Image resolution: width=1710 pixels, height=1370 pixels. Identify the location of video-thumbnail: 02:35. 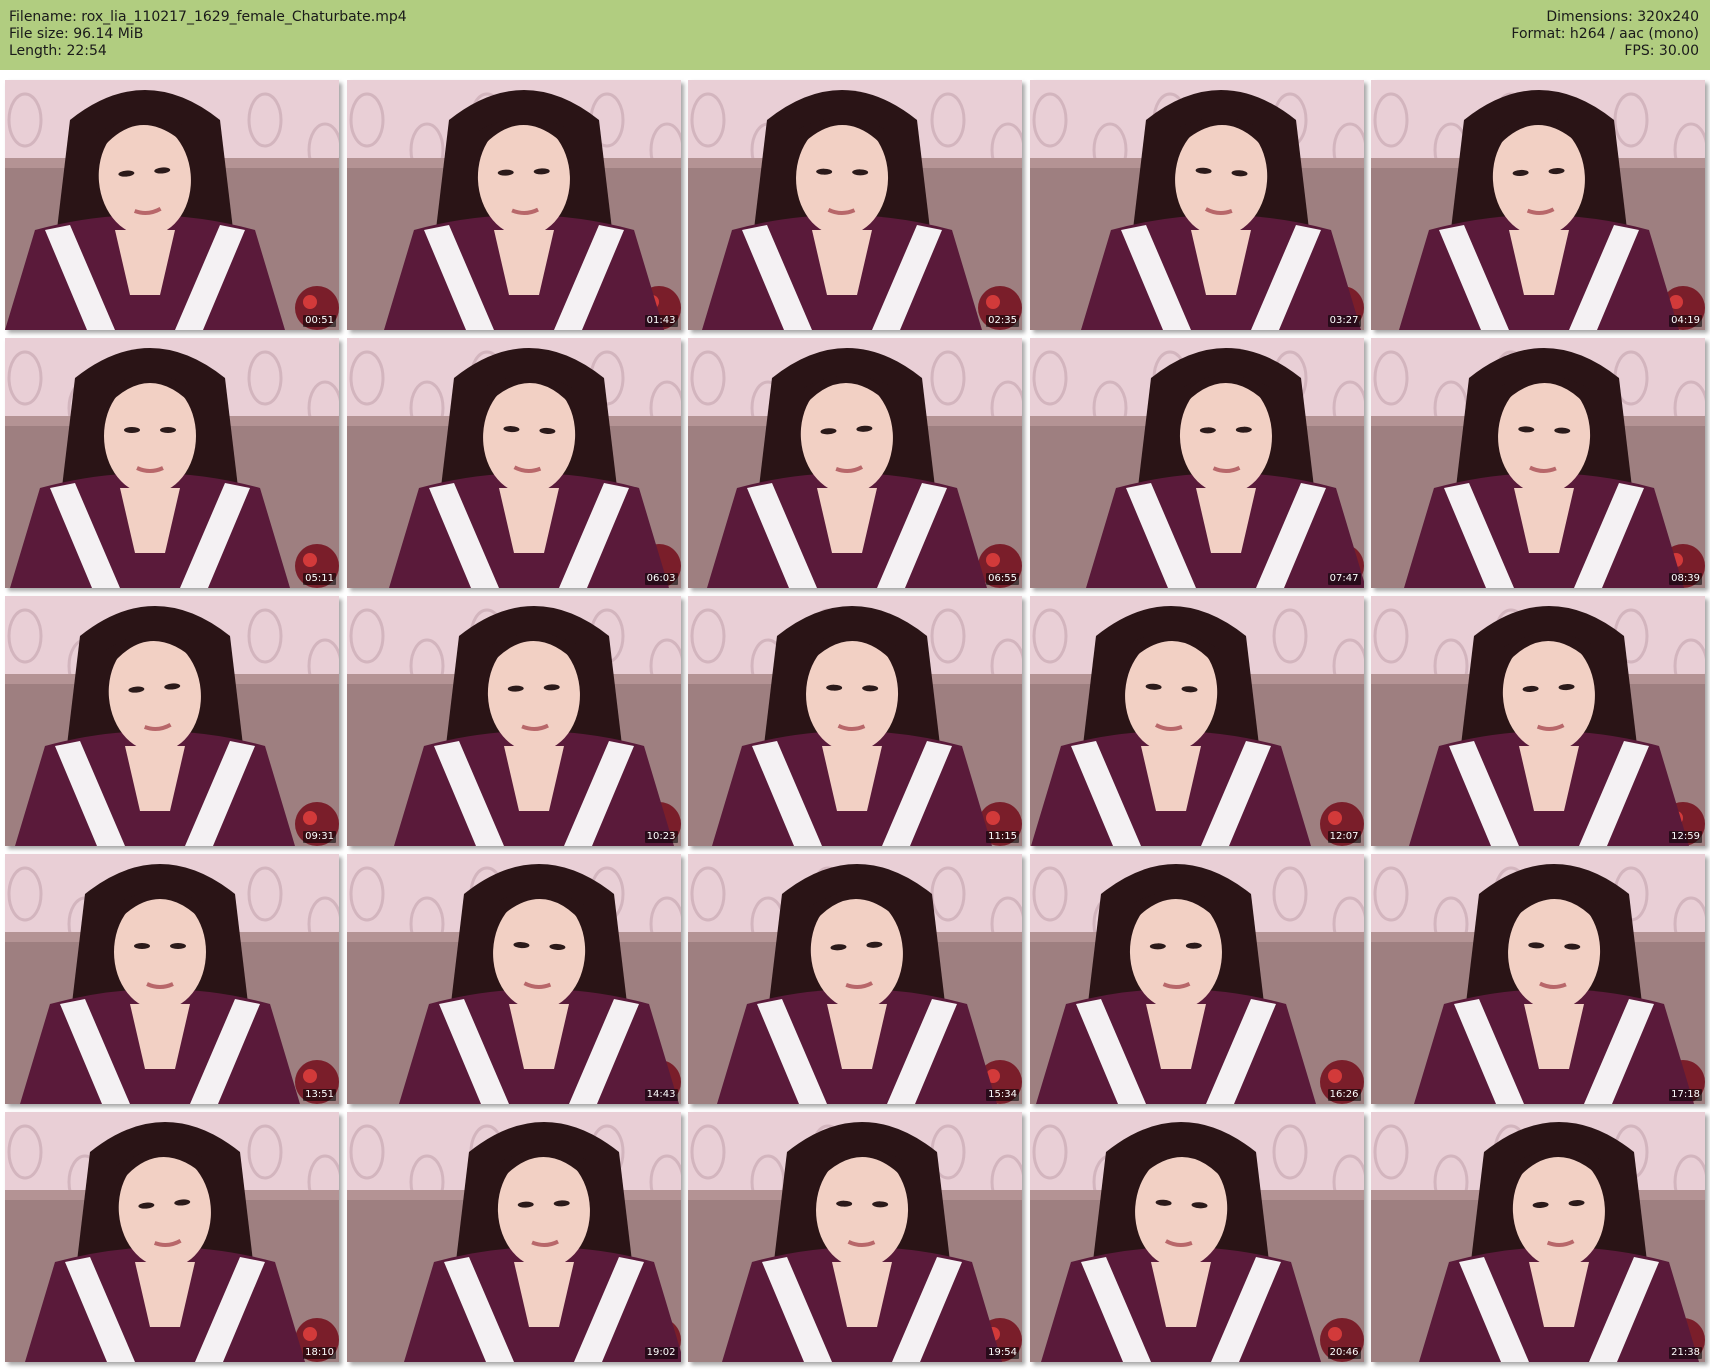
(855, 205).